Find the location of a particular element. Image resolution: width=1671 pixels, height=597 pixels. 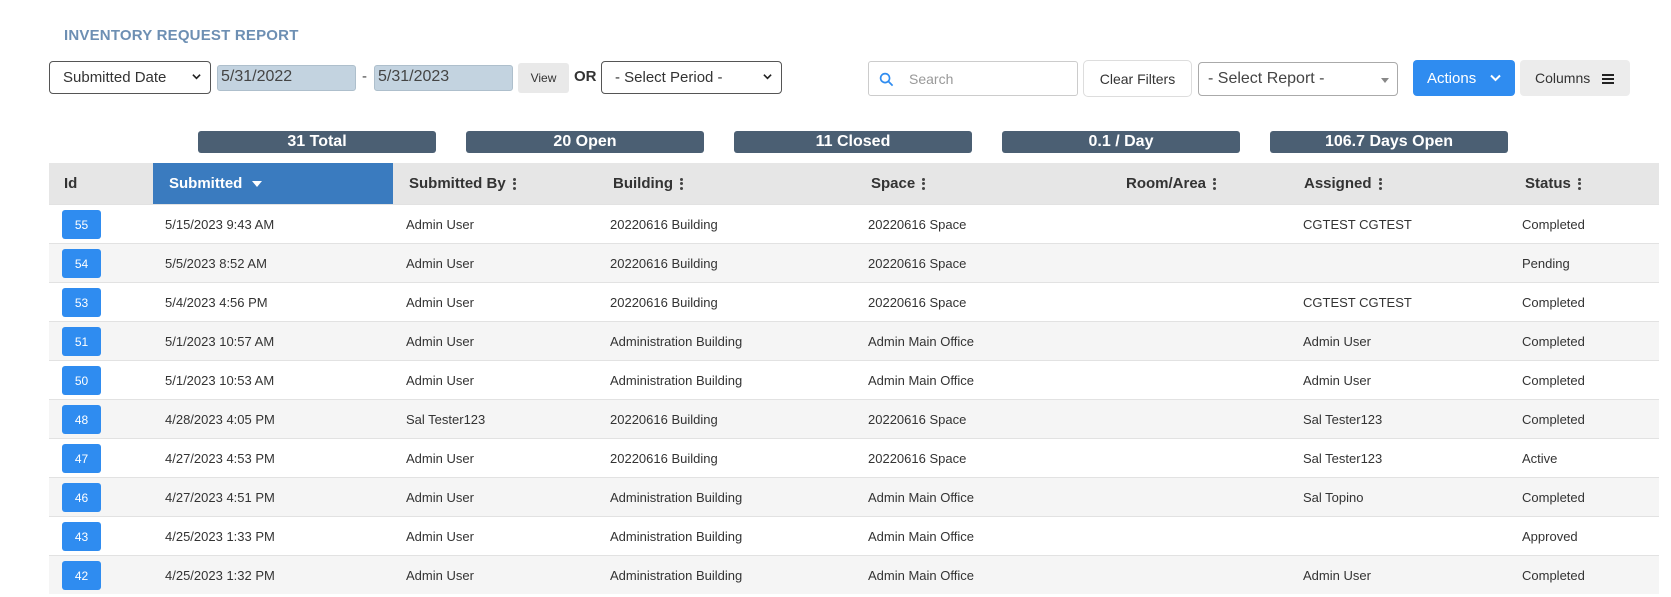

chevron-down-icon is located at coordinates (767, 77).